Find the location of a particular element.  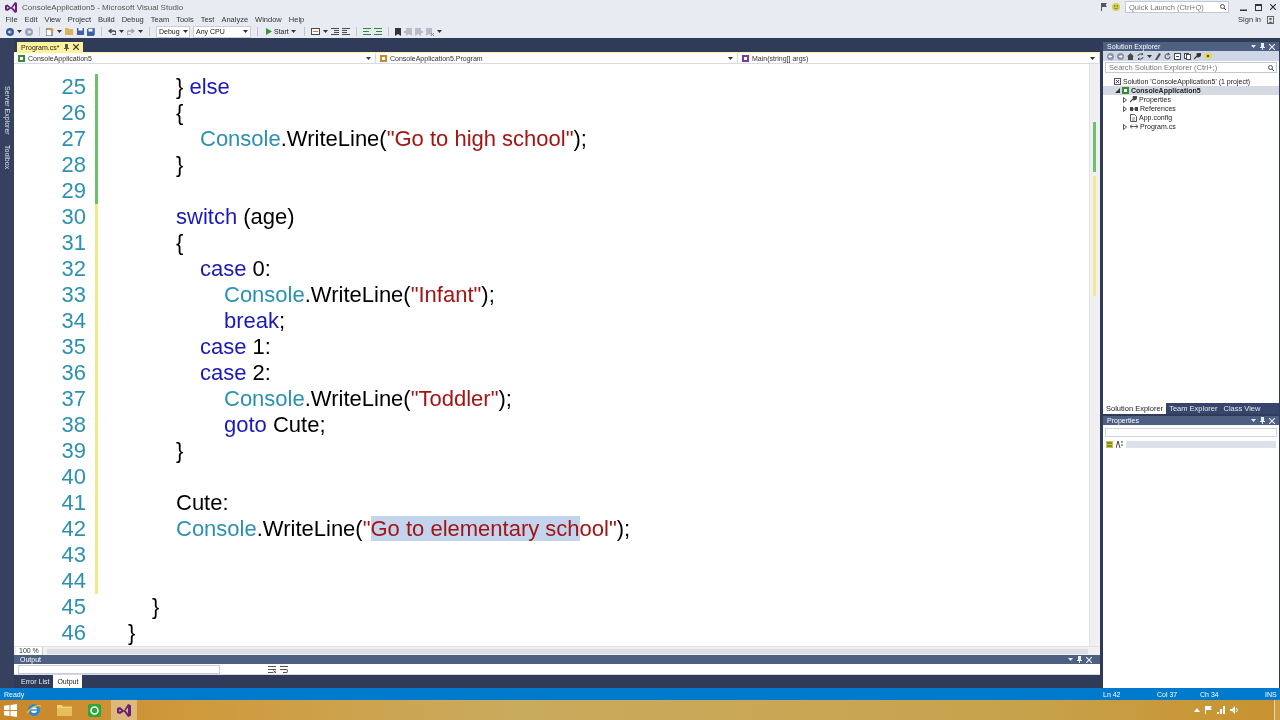

line-number: 31 is located at coordinates (73, 243).